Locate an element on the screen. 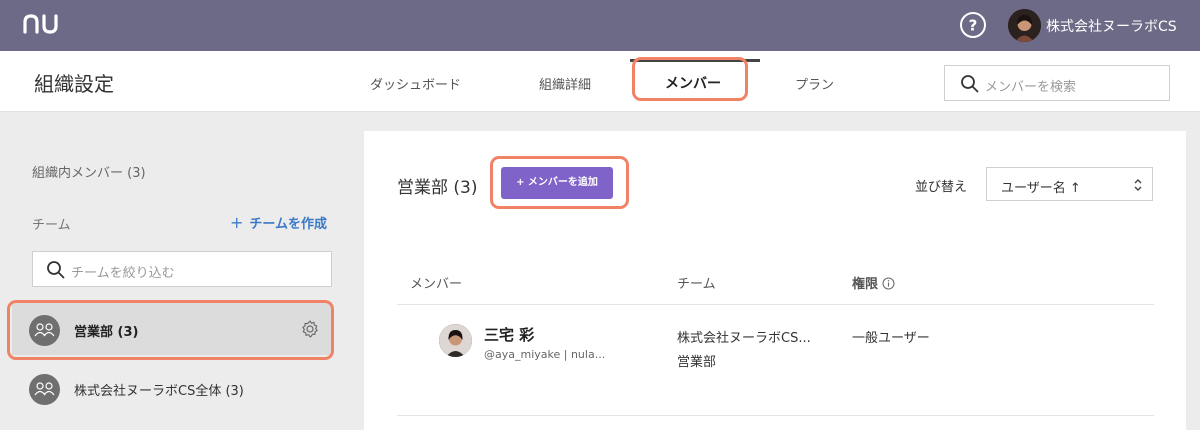 Image resolution: width=1200 pixels, height=430 pixels. org-name: 株式会社ヌーラボCS is located at coordinates (1111, 26).